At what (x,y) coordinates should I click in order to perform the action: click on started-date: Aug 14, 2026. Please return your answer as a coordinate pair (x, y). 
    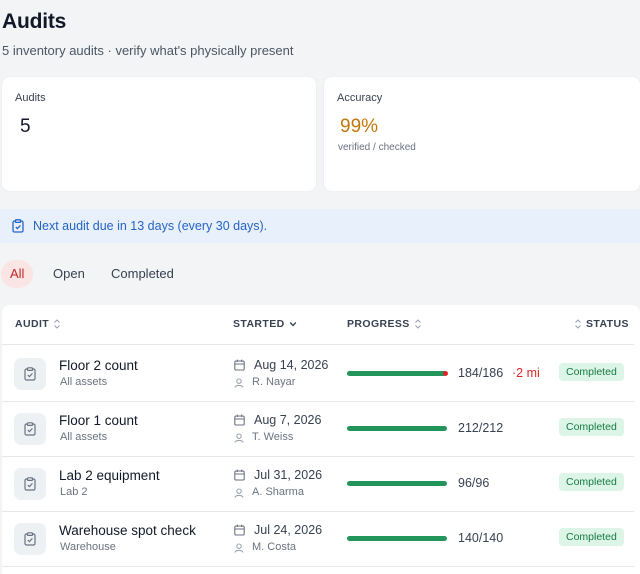
    Looking at the image, I should click on (291, 365).